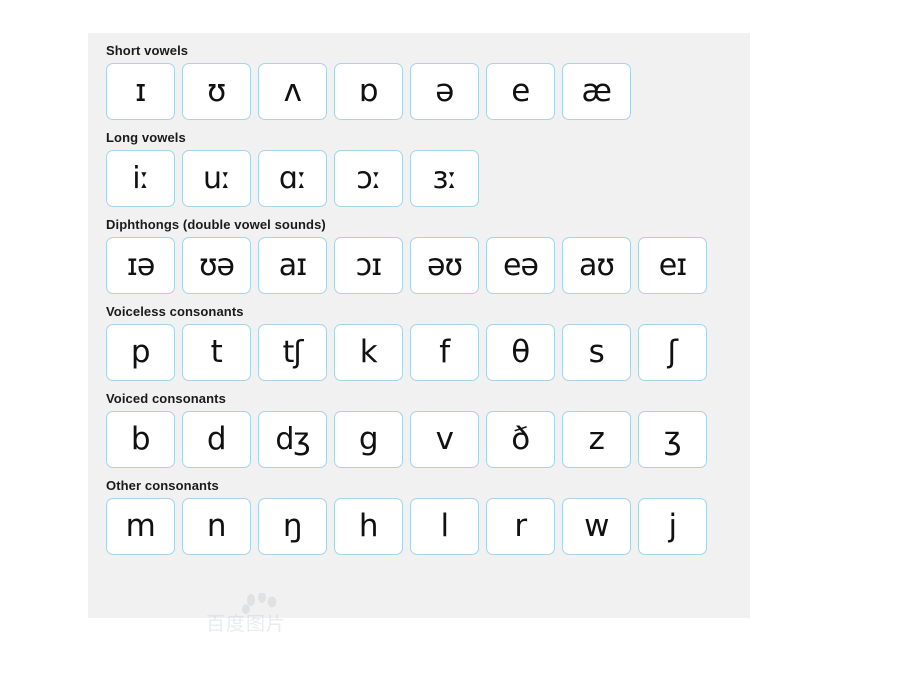  What do you see at coordinates (216, 265) in the screenshot?
I see `phoneme-tile: ʊə` at bounding box center [216, 265].